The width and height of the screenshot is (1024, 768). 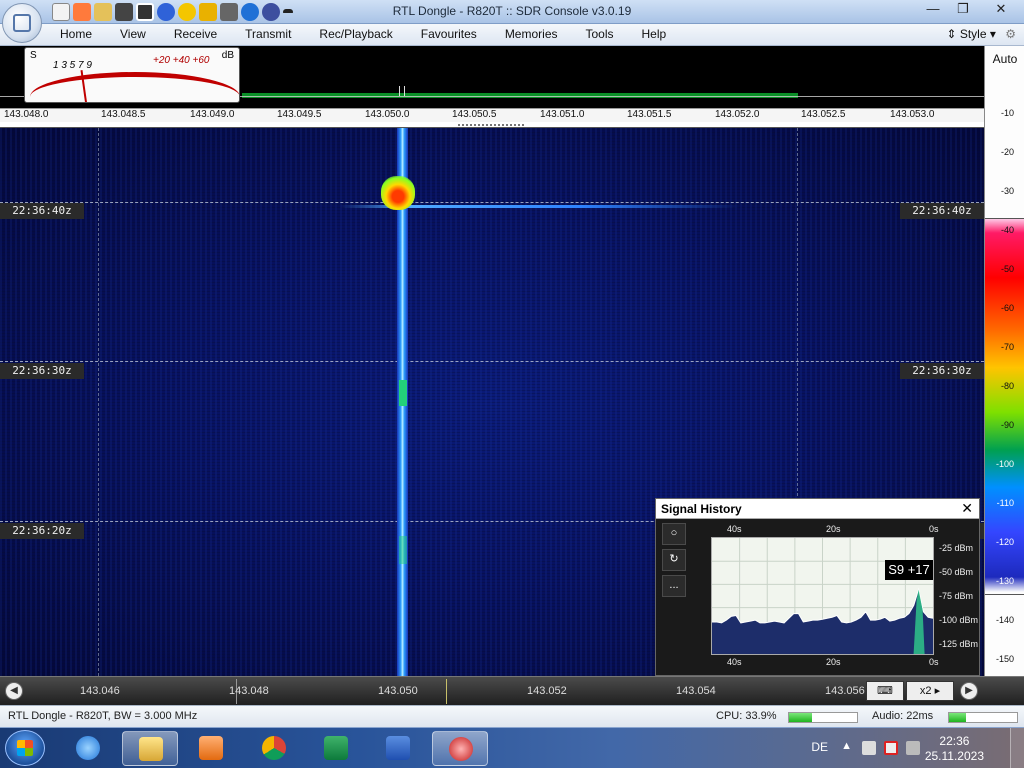 I want to click on signal-history-dbm-label: -100 dBm, so click(x=959, y=620).